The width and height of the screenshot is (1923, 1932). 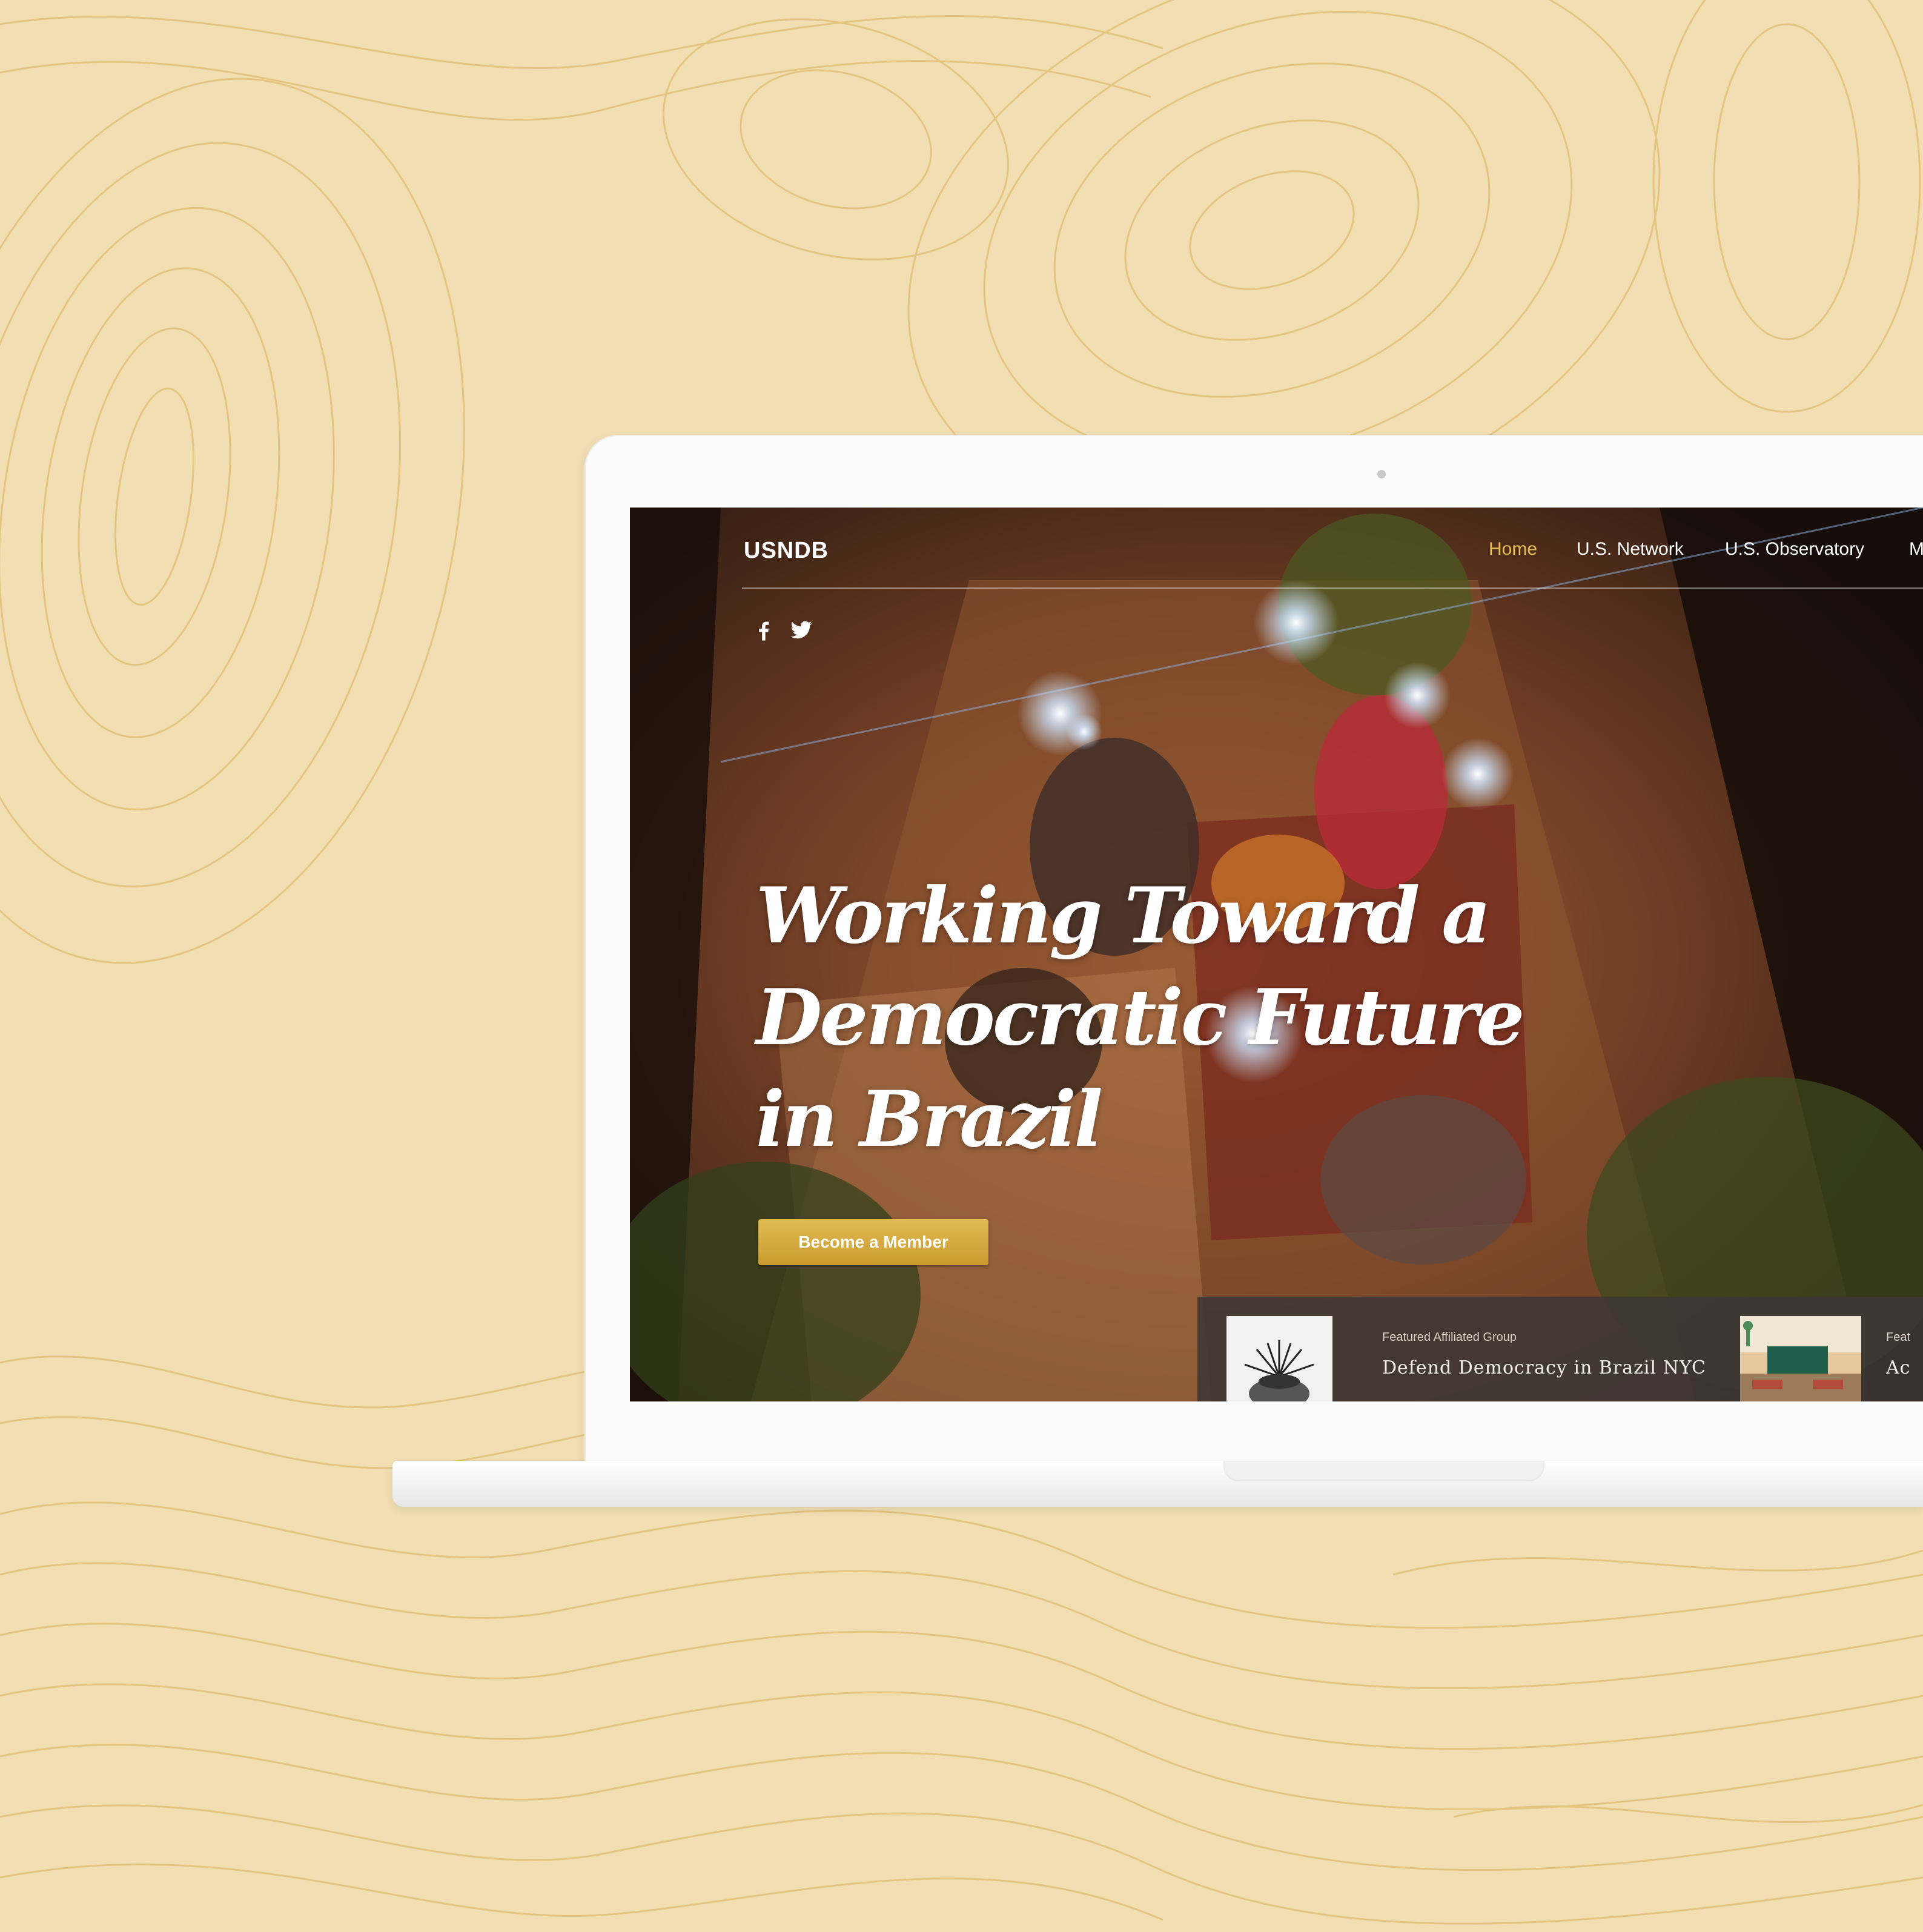 What do you see at coordinates (929, 1119) in the screenshot?
I see `hero-title-line-3: in Brazil` at bounding box center [929, 1119].